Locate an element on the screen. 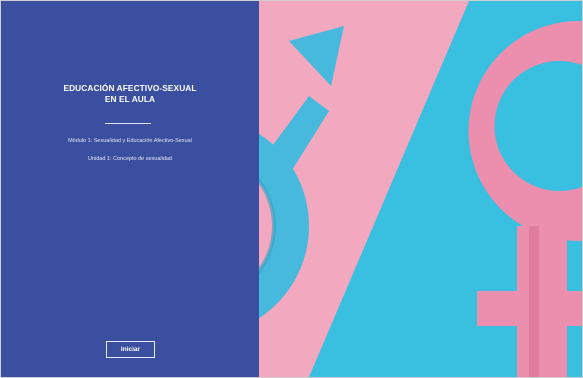 The width and height of the screenshot is (583, 378). unit-label: Unidad 1: Concepto de sexualidad is located at coordinates (130, 159).